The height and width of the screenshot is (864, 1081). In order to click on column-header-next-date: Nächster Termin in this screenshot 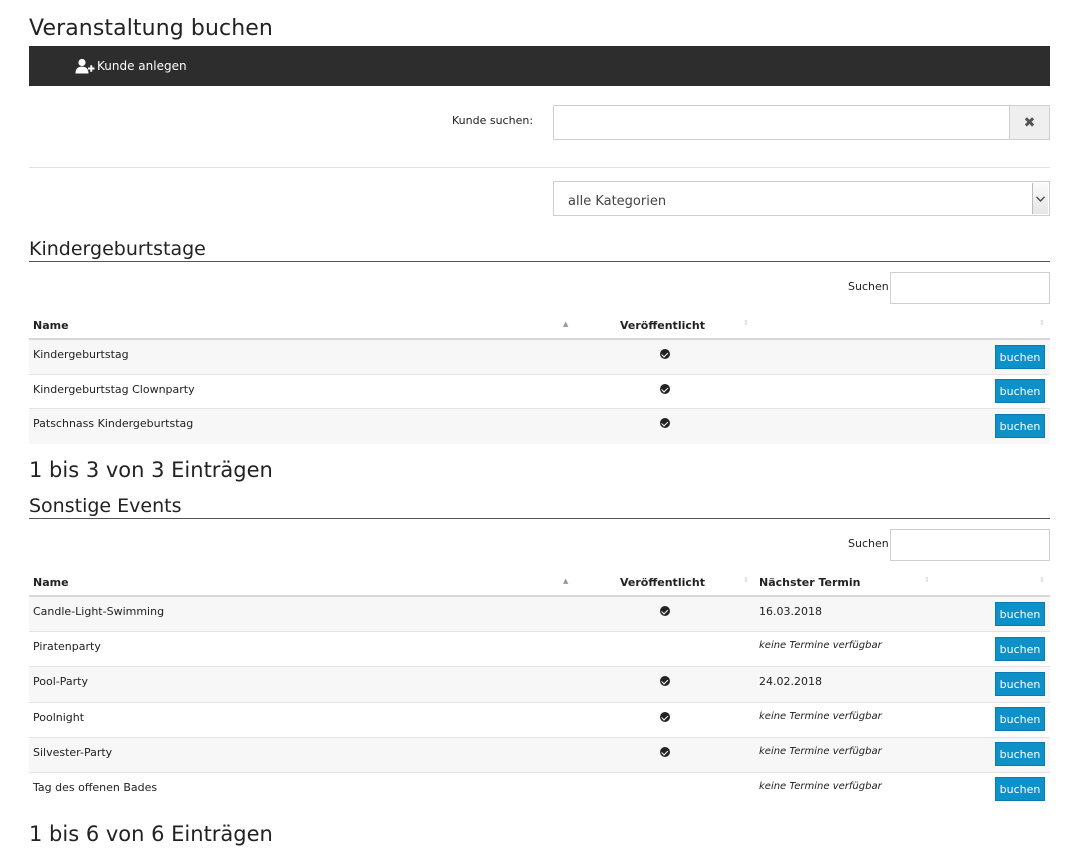, I will do `click(810, 582)`.